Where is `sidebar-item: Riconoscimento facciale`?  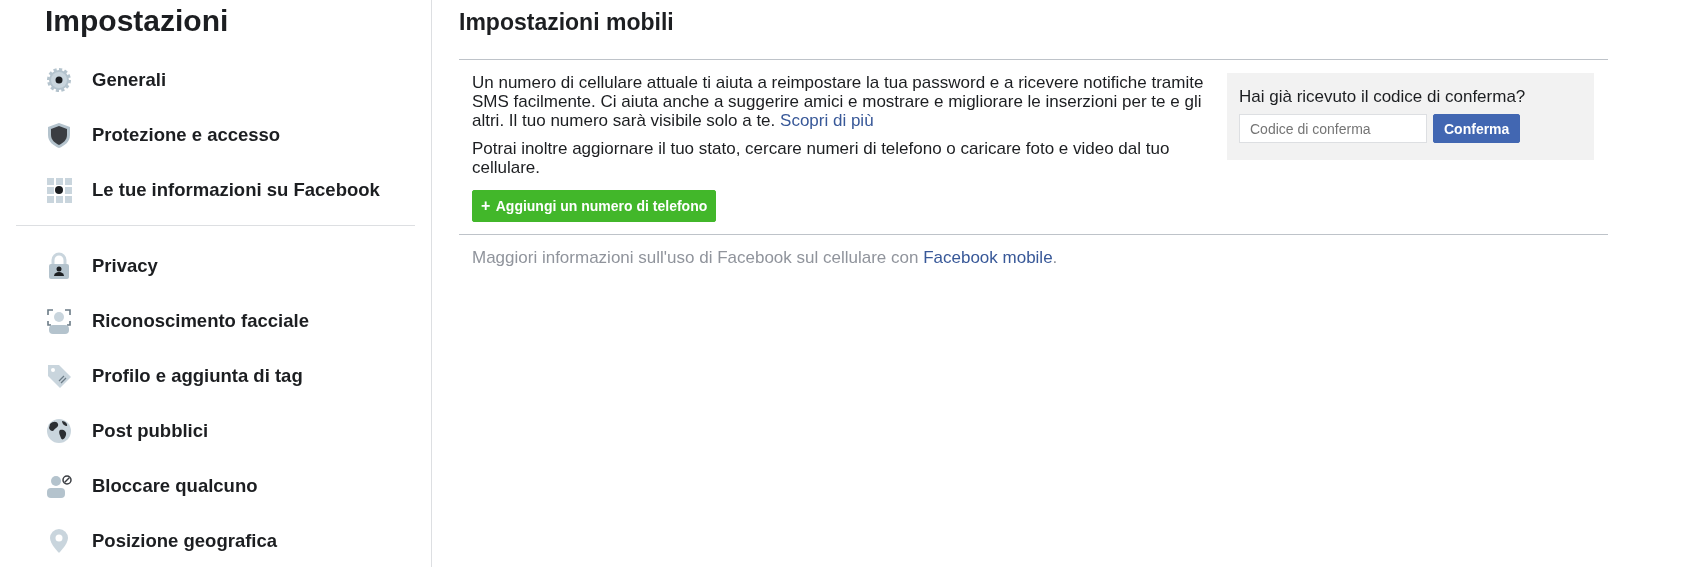 sidebar-item: Riconoscimento facciale is located at coordinates (230, 320).